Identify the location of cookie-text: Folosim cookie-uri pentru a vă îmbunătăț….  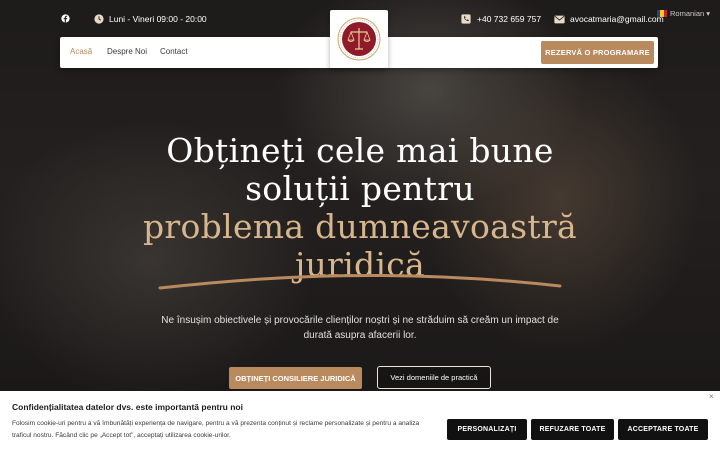
(216, 429).